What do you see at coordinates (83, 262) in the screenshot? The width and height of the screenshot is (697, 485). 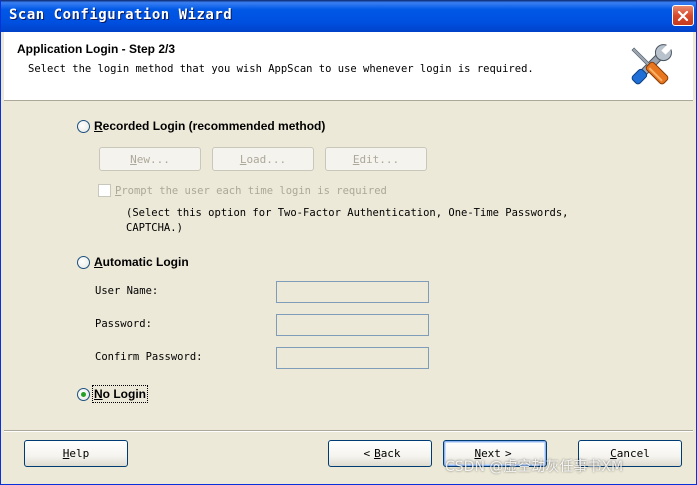 I see `automatic-login-radio` at bounding box center [83, 262].